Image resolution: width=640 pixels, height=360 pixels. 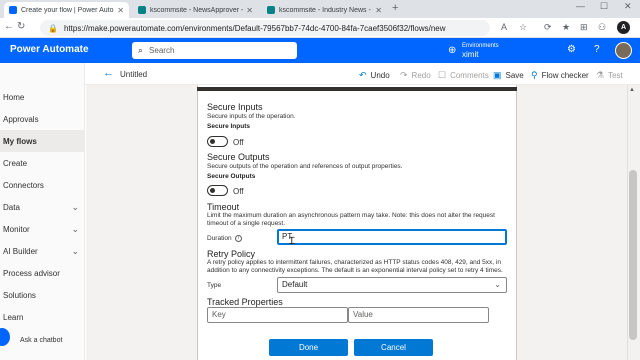 What do you see at coordinates (480, 46) in the screenshot?
I see `environment-label: Environments` at bounding box center [480, 46].